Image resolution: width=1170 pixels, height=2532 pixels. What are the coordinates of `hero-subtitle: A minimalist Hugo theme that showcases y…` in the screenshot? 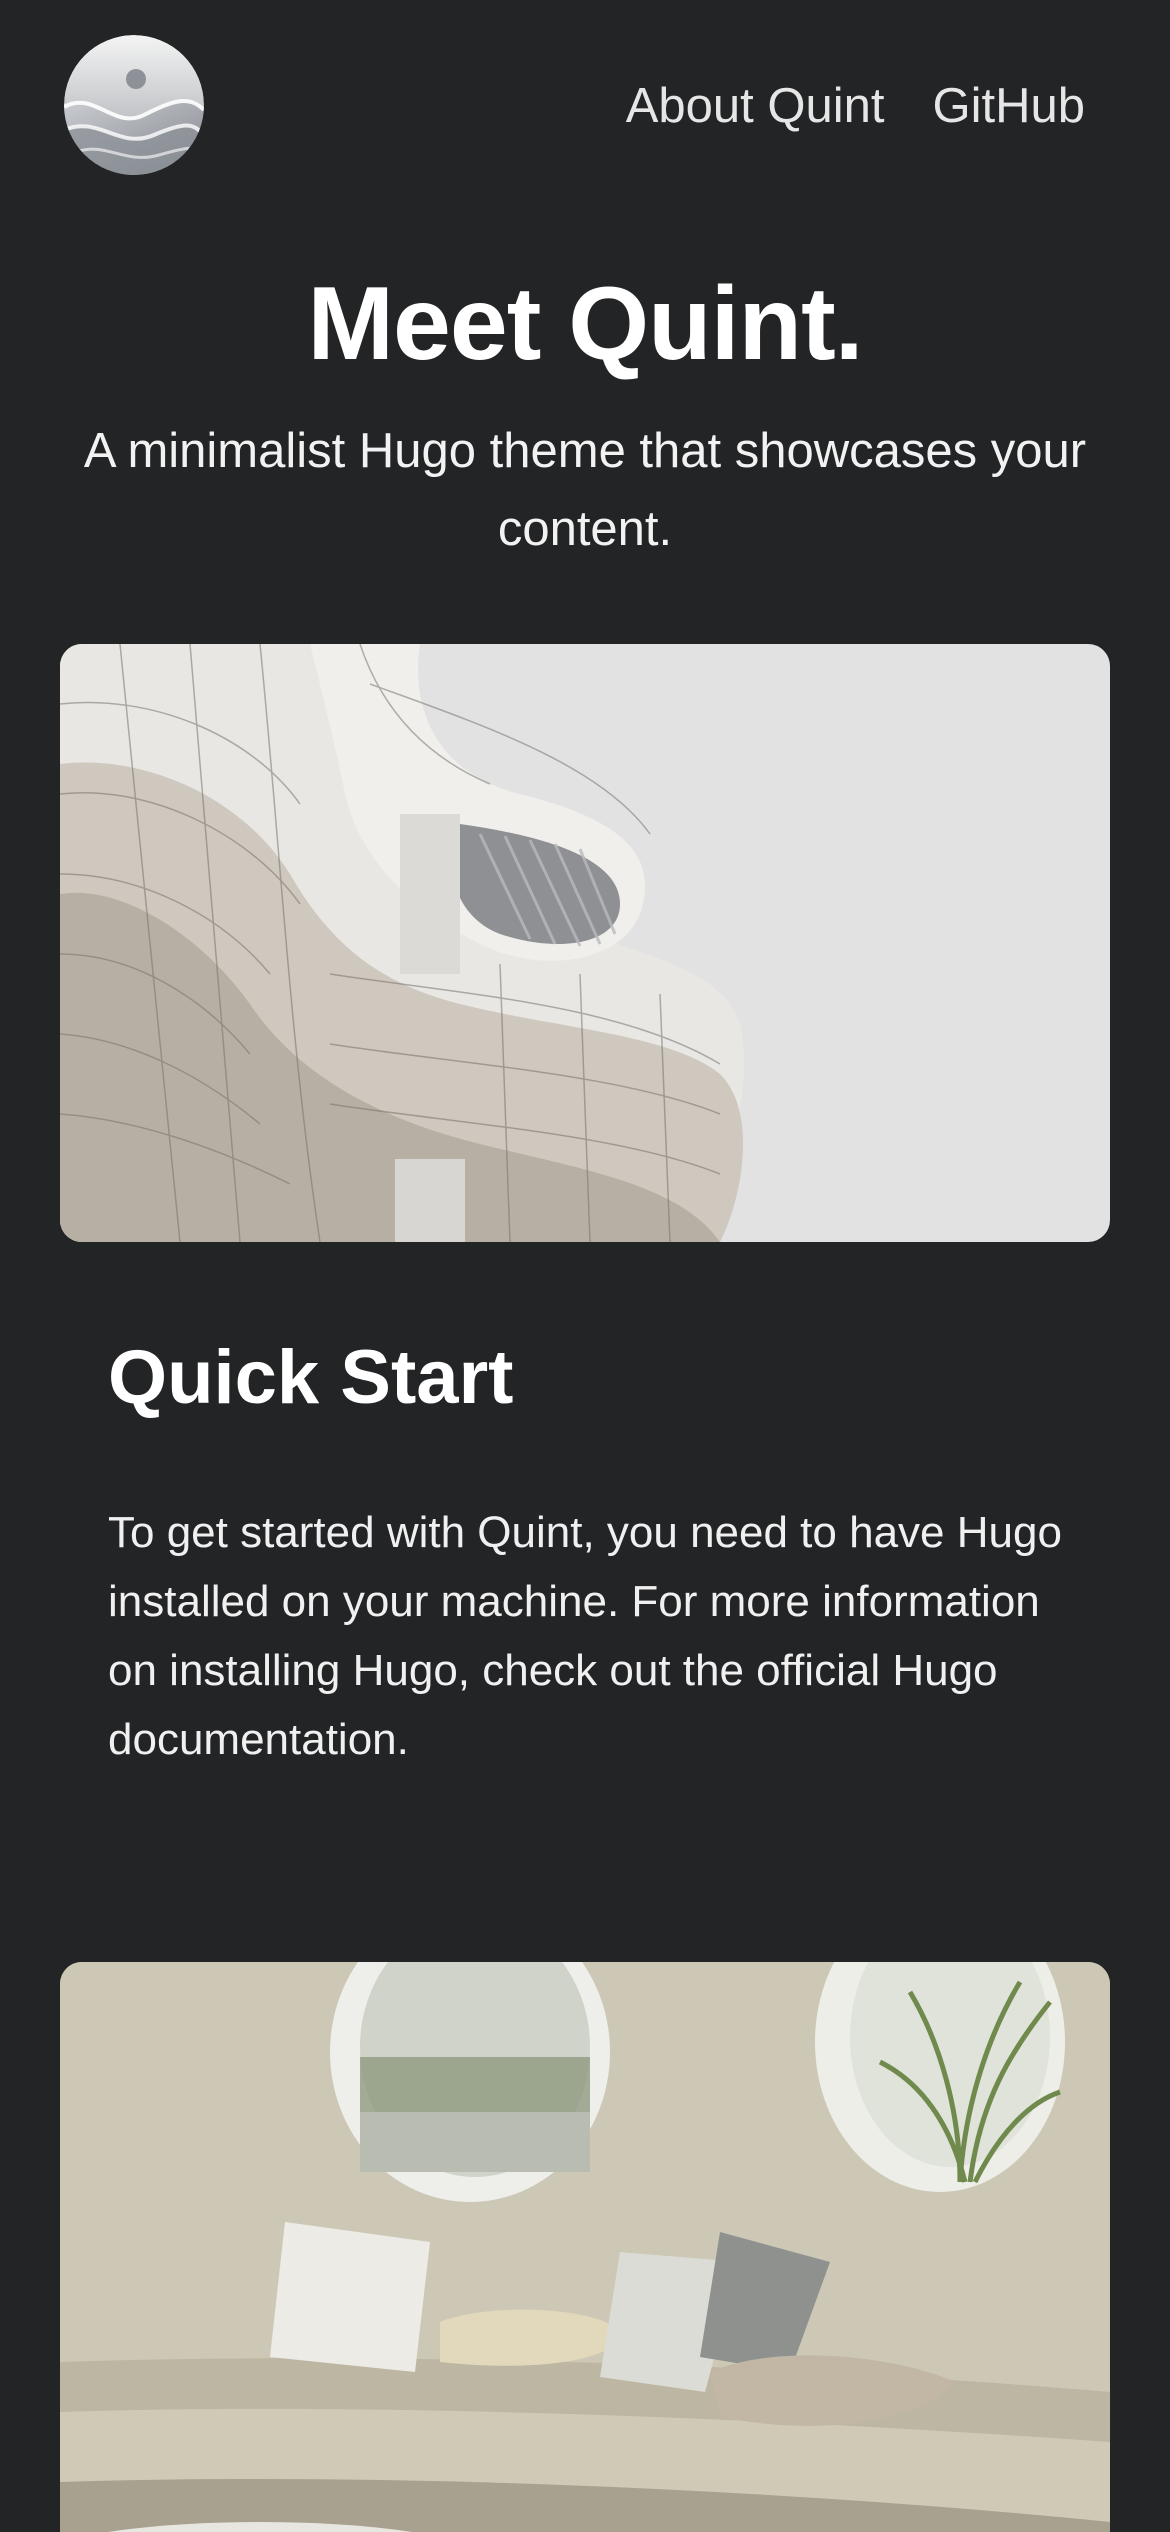 It's located at (585, 490).